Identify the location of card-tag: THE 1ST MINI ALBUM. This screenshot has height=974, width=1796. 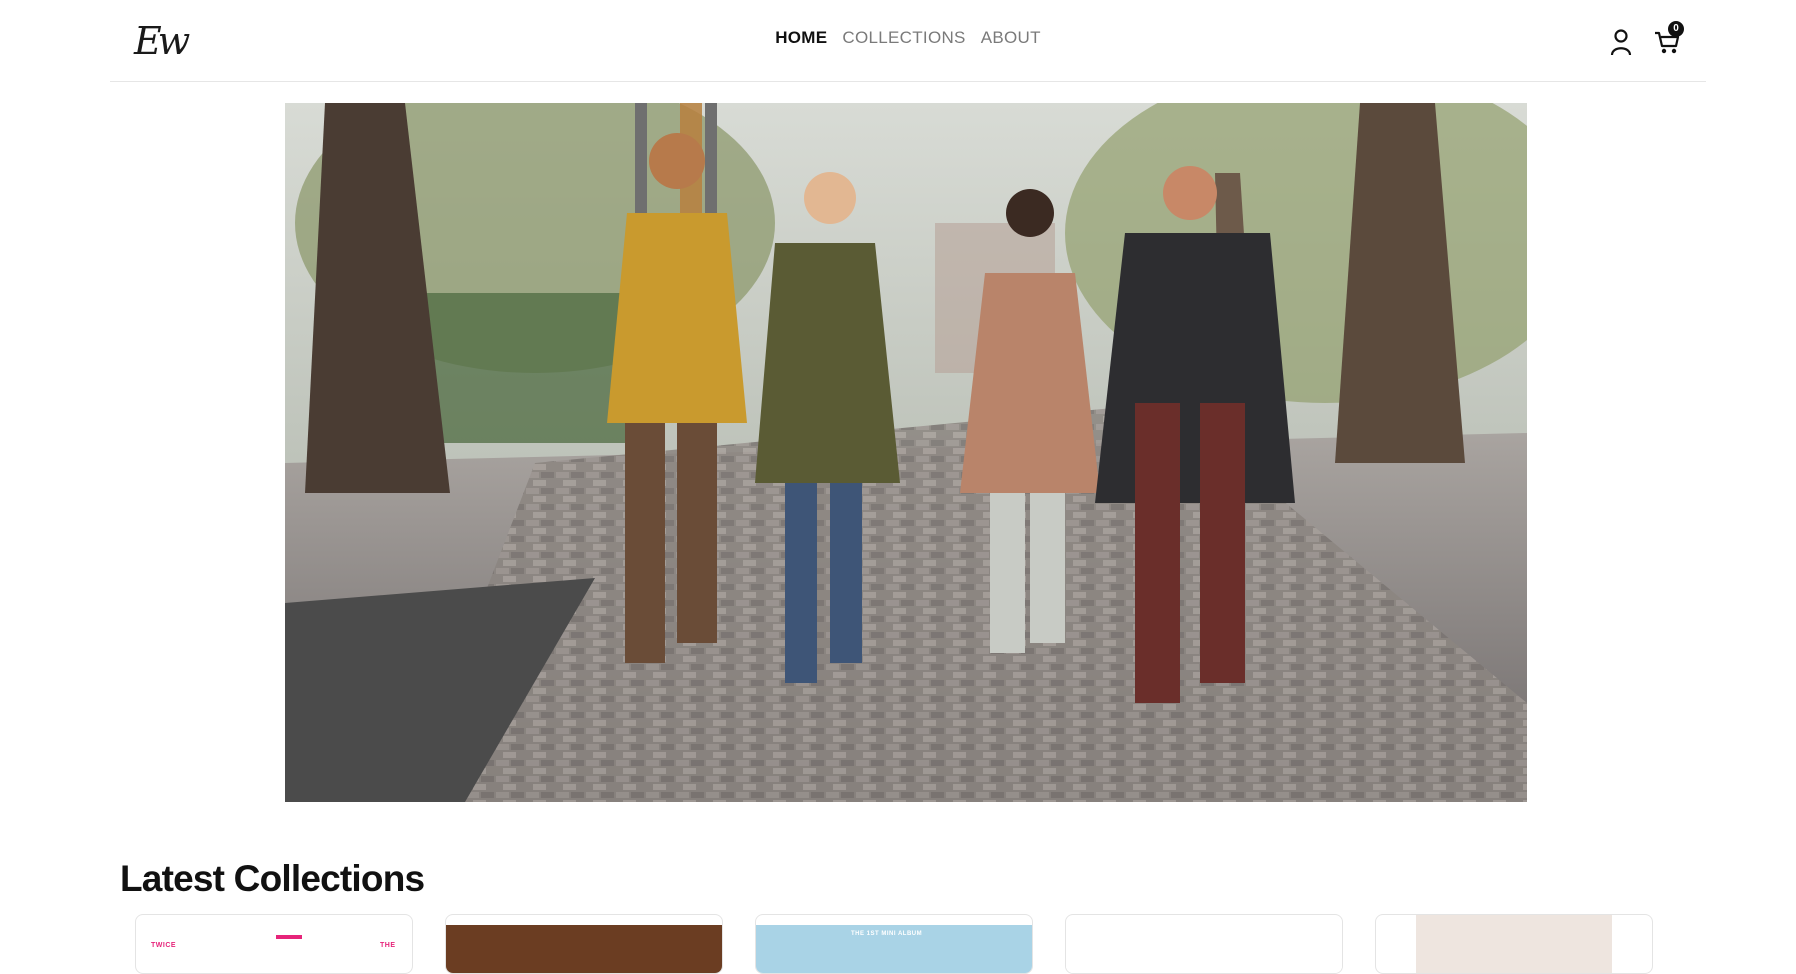
(887, 934).